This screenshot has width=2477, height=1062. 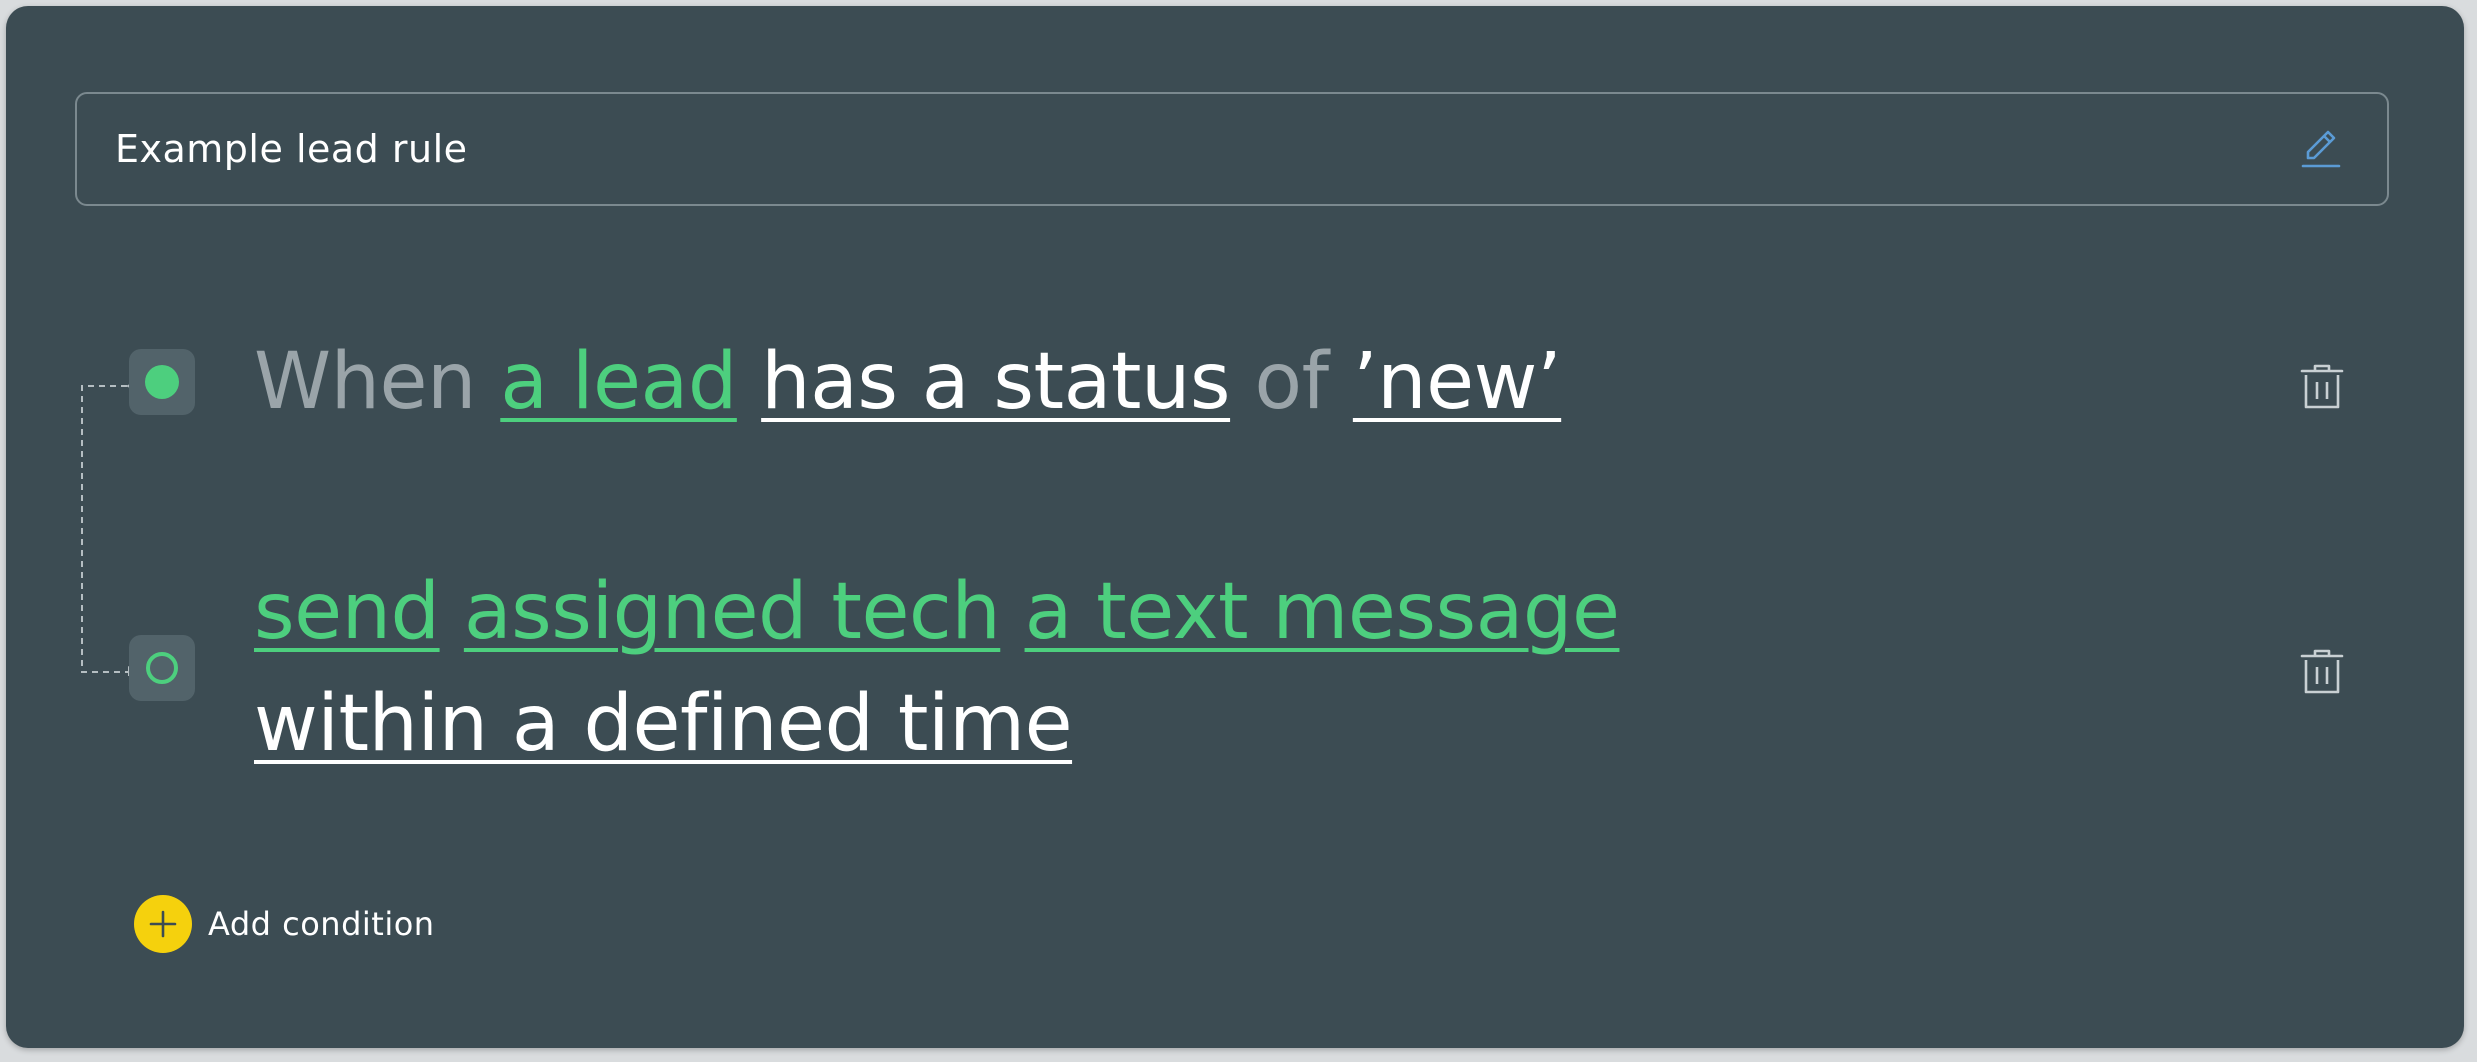 I want to click on delete-condition-button, so click(x=2322, y=387).